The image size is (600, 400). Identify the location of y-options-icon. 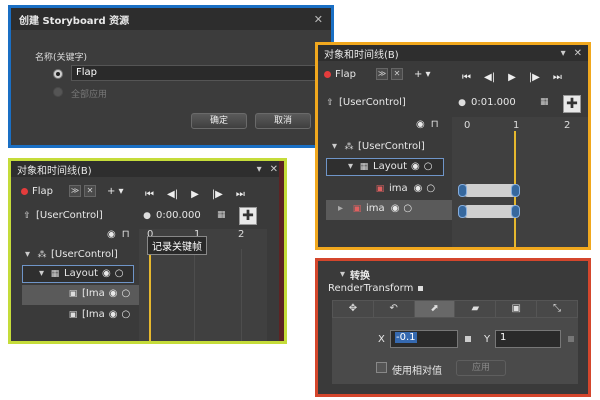
(571, 339).